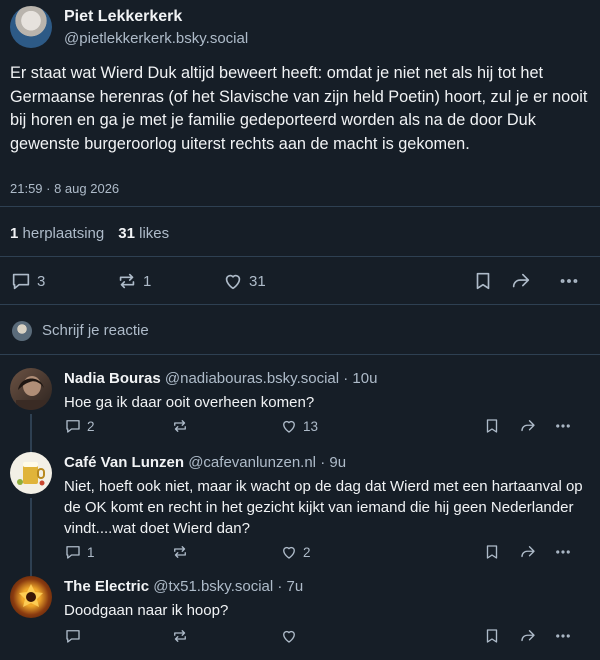 This screenshot has width=600, height=660. What do you see at coordinates (95, 330) in the screenshot?
I see `reply-prompt: Schrijf je reactie` at bounding box center [95, 330].